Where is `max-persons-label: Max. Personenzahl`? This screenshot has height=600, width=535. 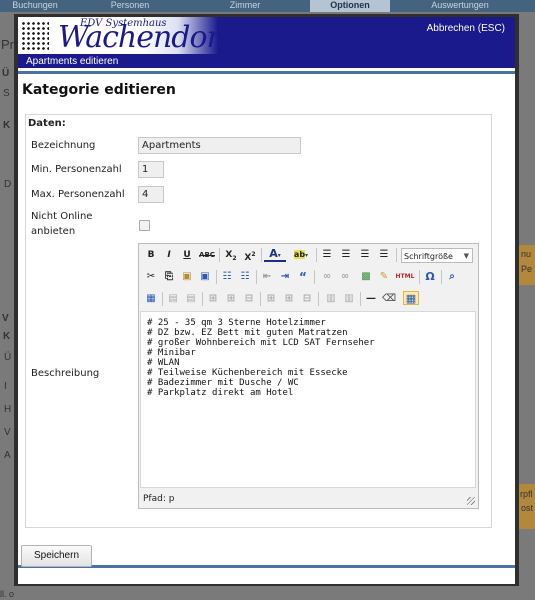
max-persons-label: Max. Personenzahl is located at coordinates (78, 194).